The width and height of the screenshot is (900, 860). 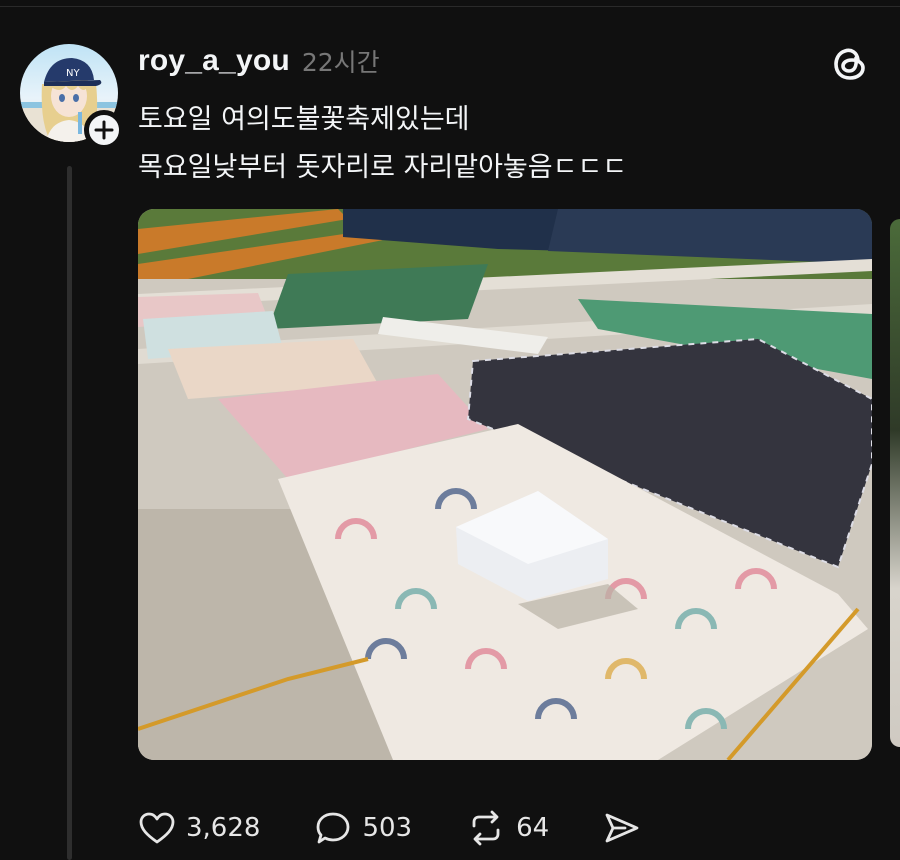 I want to click on follow-plus-button, so click(x=104, y=130).